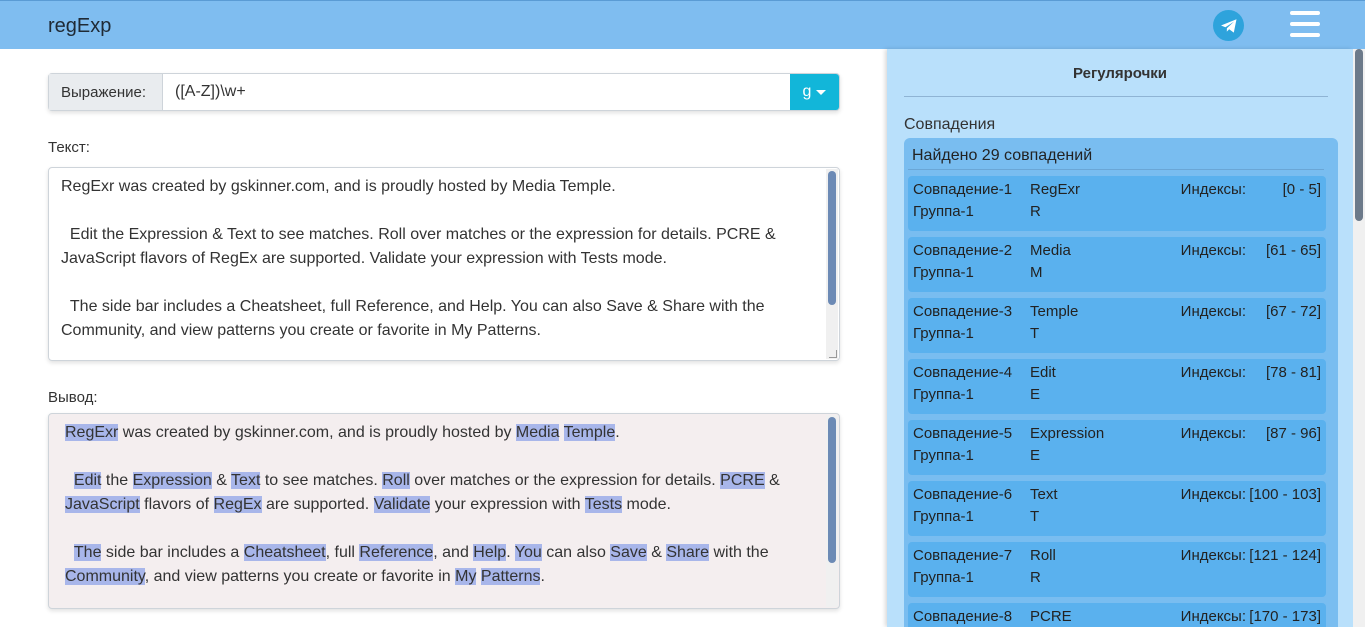 This screenshot has width=1365, height=627. Describe the element at coordinates (284, 552) in the screenshot. I see `match-highlight: Cheatsheet` at that location.